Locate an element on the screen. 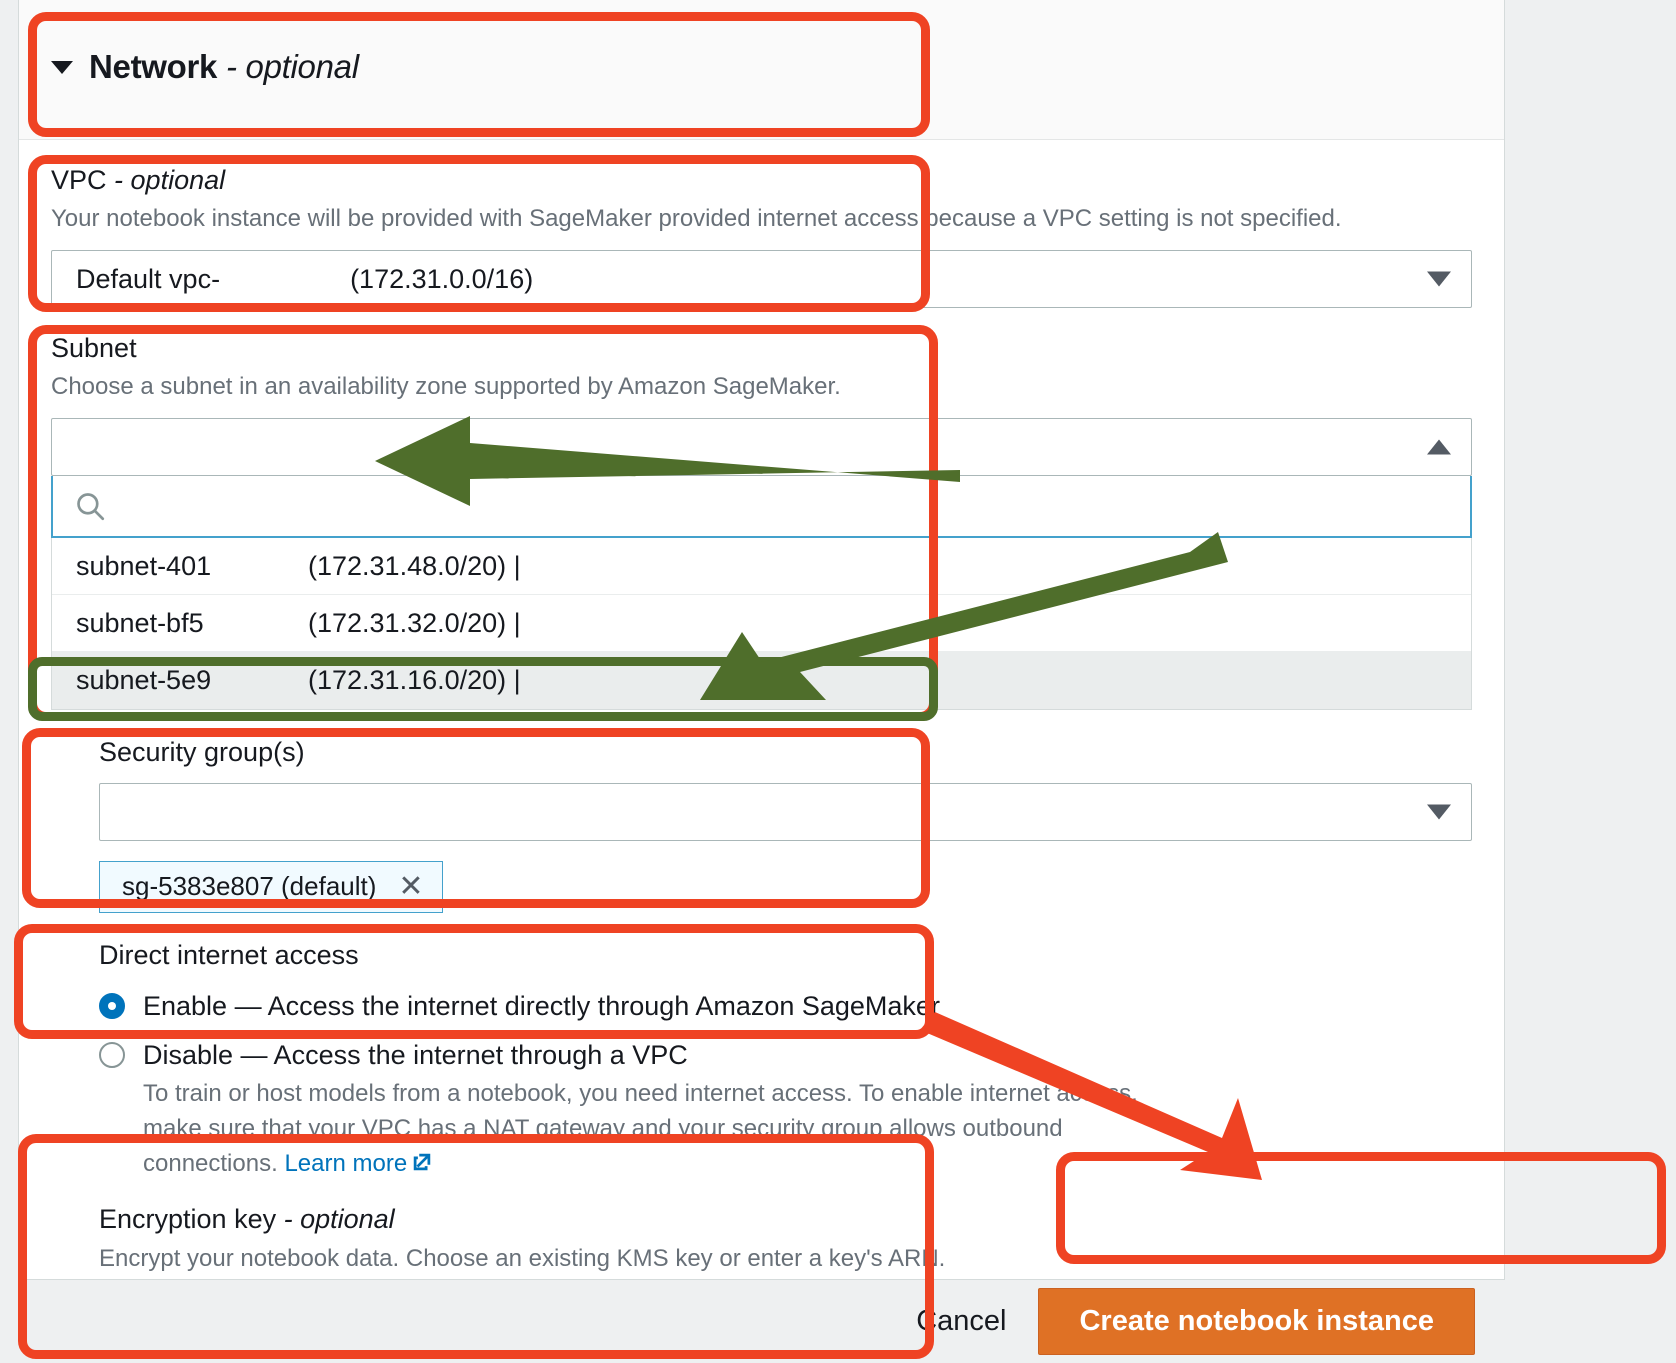 This screenshot has height=1363, width=1676. radio-enable-icon is located at coordinates (112, 1006).